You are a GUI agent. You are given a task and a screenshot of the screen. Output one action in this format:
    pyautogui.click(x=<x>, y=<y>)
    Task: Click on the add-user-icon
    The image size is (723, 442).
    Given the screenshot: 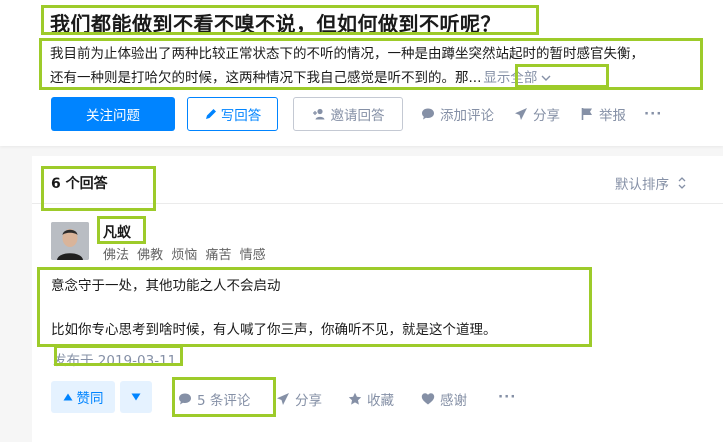 What is the action you would take?
    pyautogui.click(x=318, y=114)
    